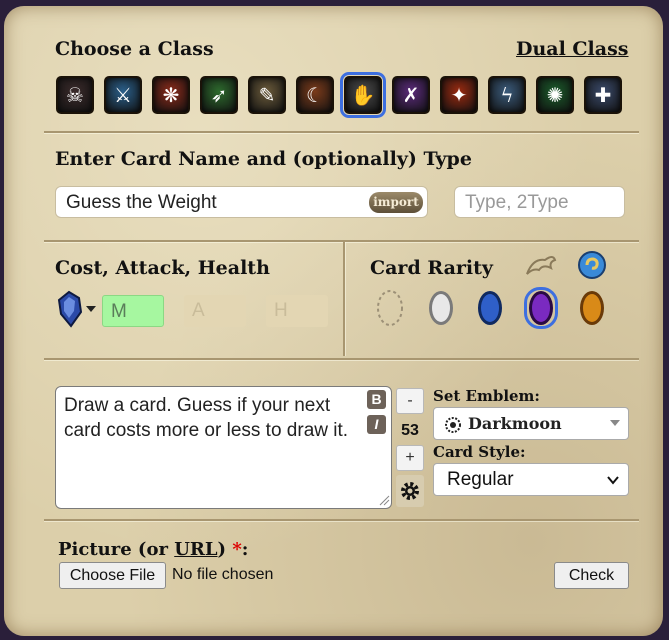 This screenshot has height=640, width=669. Describe the element at coordinates (390, 308) in the screenshot. I see `rarity-none-option` at that location.